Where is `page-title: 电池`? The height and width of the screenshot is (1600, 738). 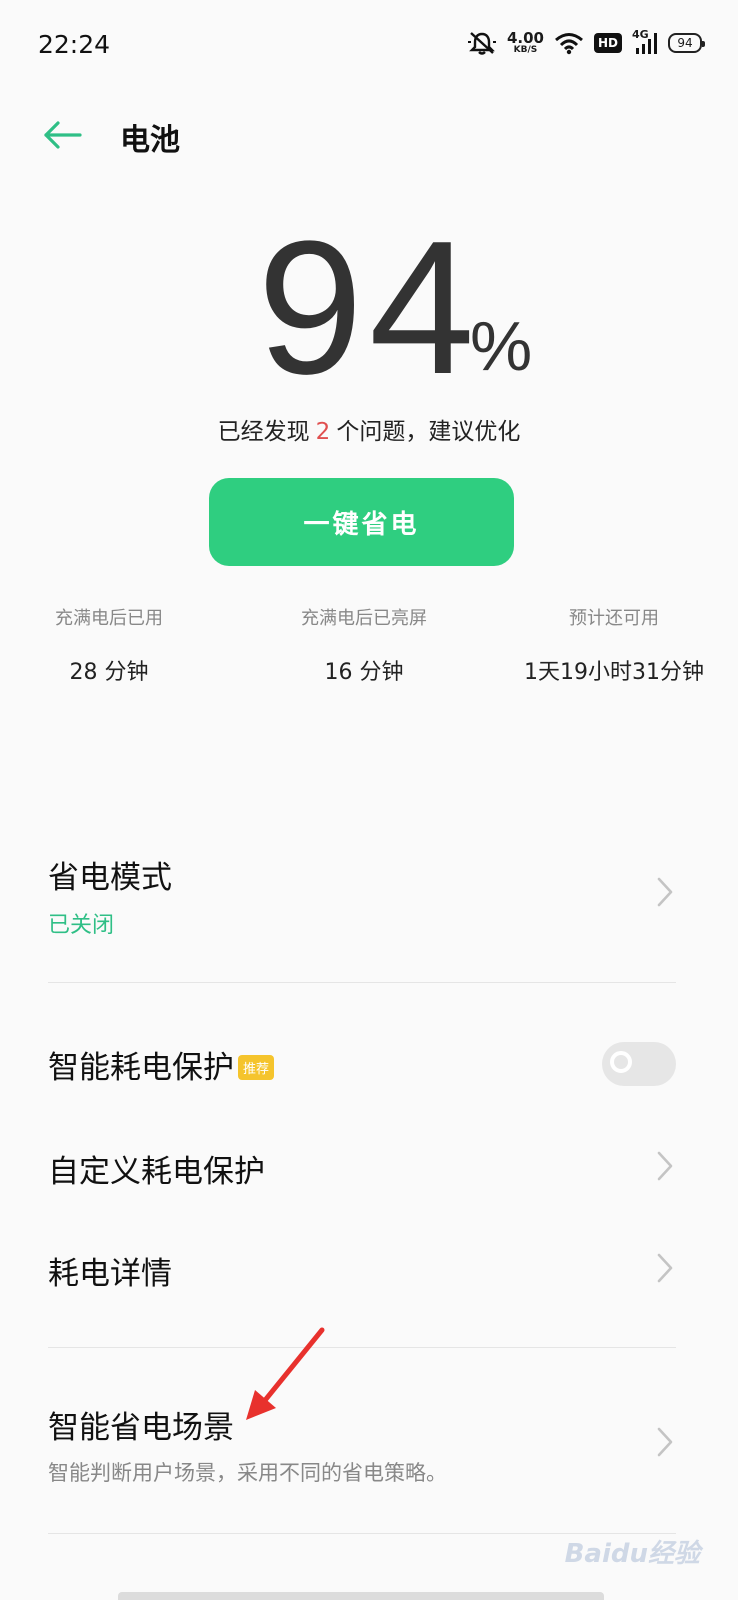
page-title: 电池 is located at coordinates (150, 140).